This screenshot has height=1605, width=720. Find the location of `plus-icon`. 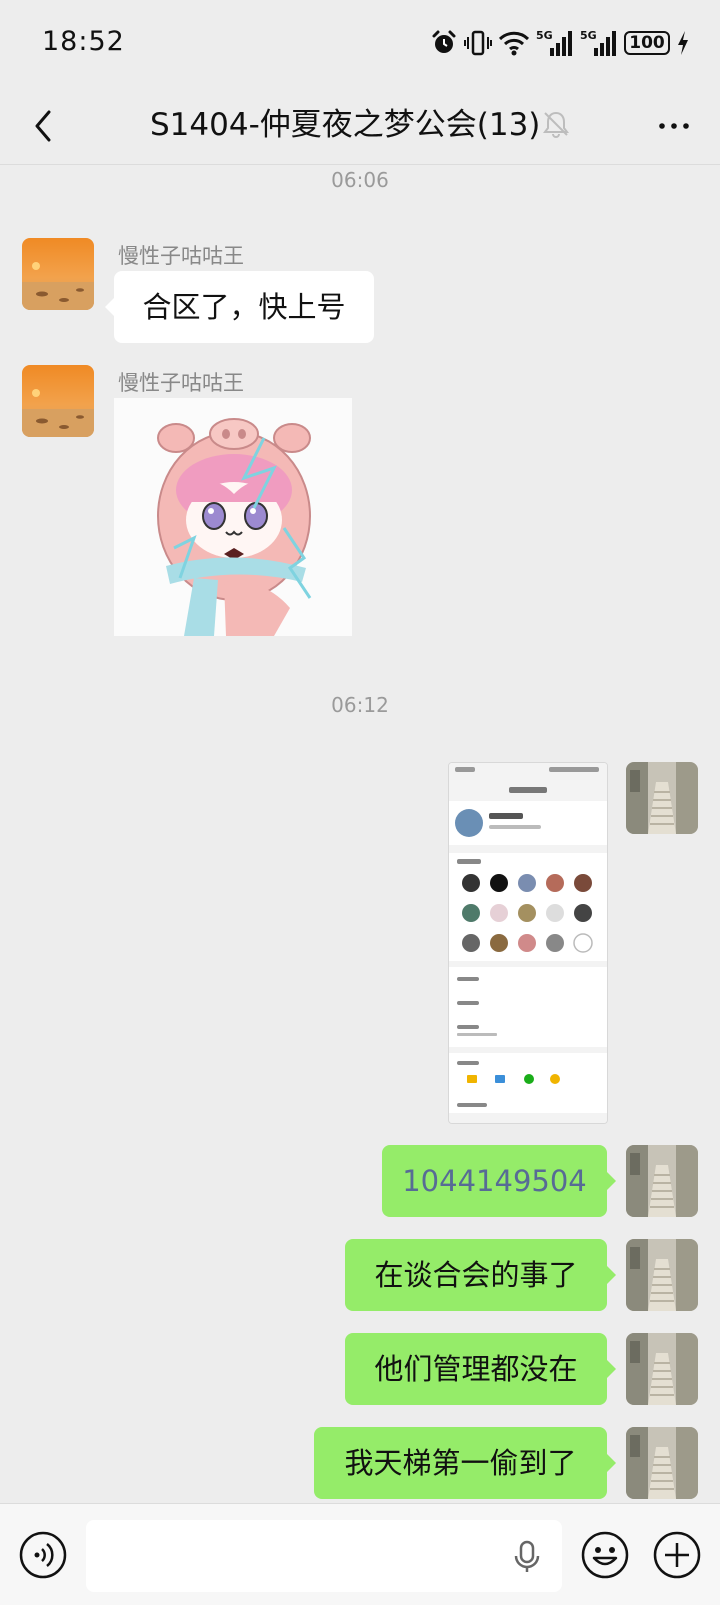

plus-icon is located at coordinates (677, 1555).